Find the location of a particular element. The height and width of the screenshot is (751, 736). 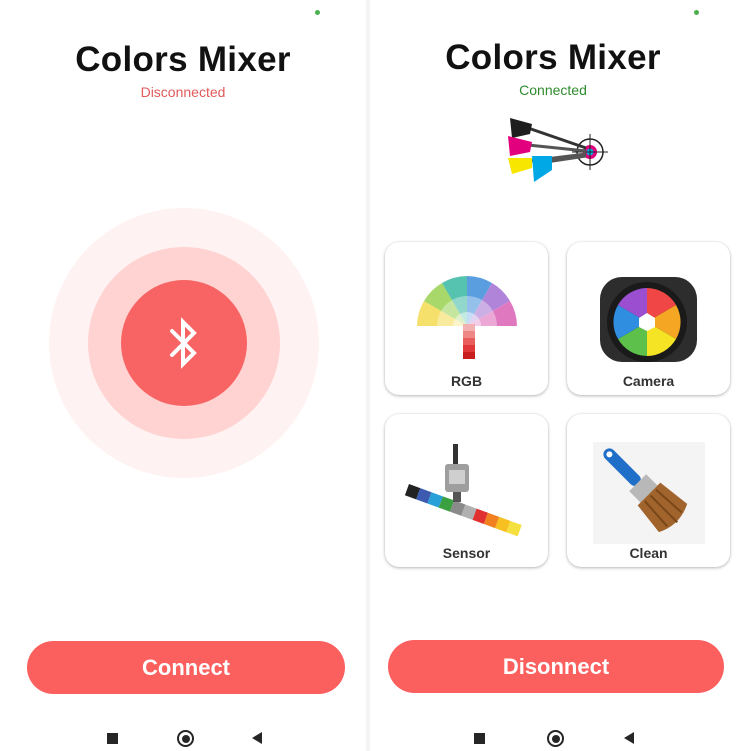

camera-card: Camera is located at coordinates (648, 318).